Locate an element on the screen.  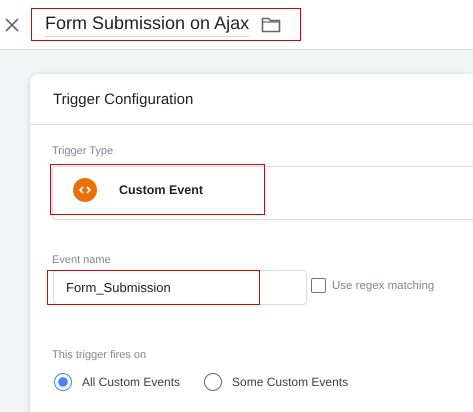
regex-checkbox is located at coordinates (318, 285).